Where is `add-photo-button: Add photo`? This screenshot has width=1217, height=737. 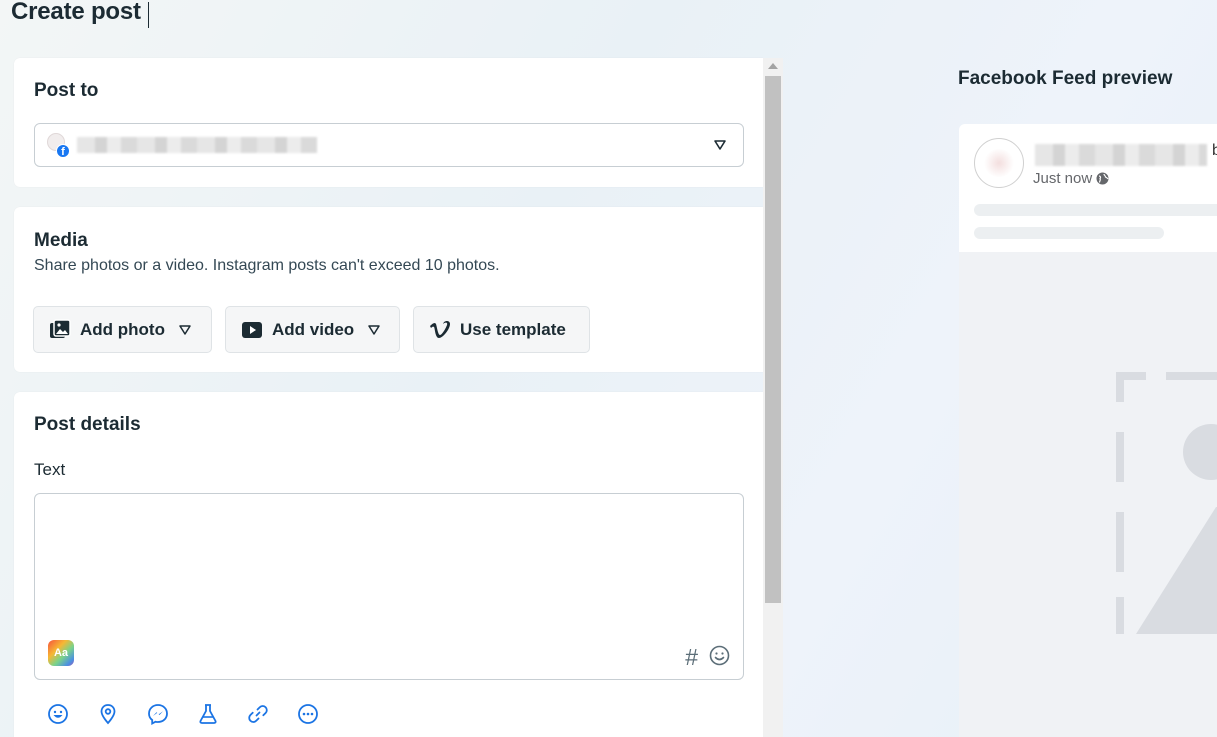 add-photo-button: Add photo is located at coordinates (122, 329).